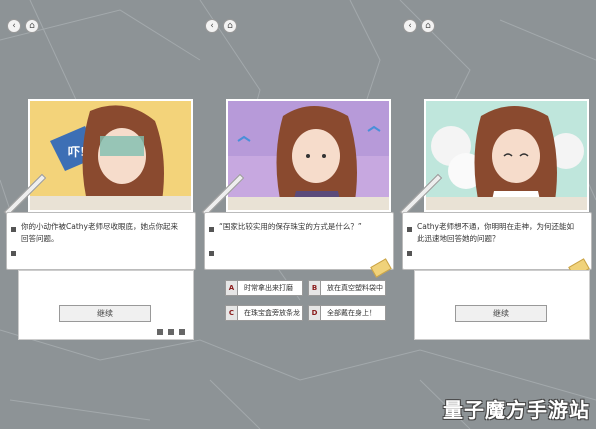  I want to click on choice-label: 在珠宝盒旁放条龙, so click(272, 313).